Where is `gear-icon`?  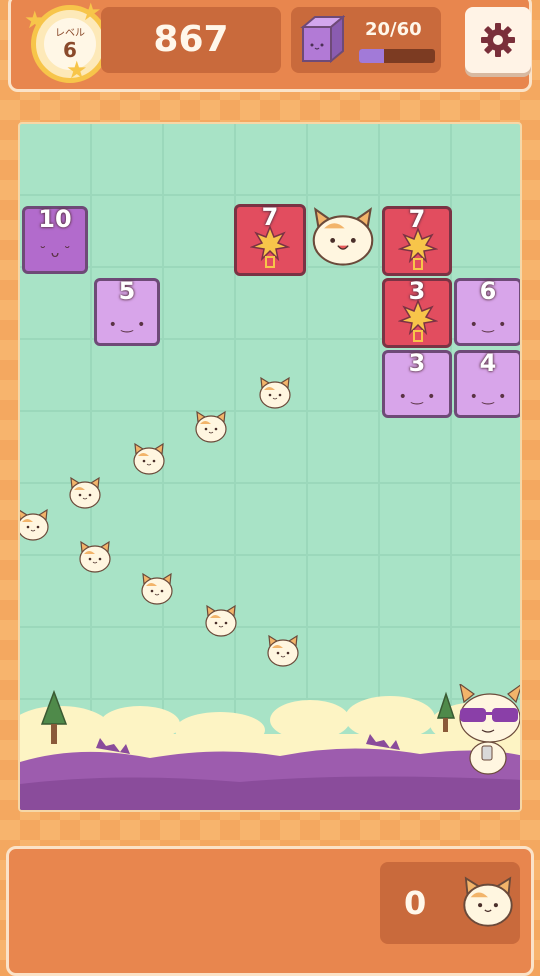 gear-icon is located at coordinates (498, 40).